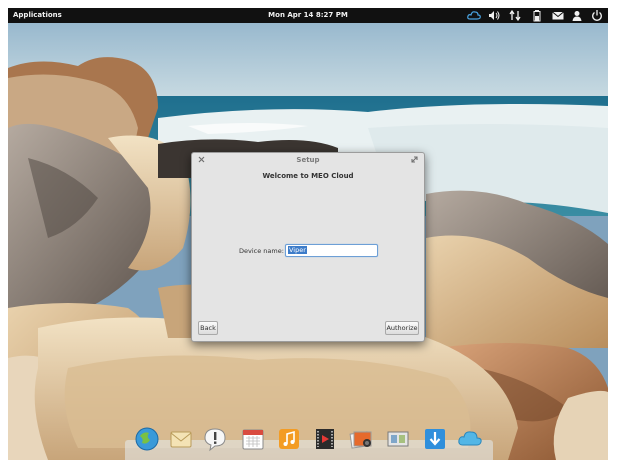 Image resolution: width=620 pixels, height=470 pixels. Describe the element at coordinates (289, 439) in the screenshot. I see `music-icon` at that location.